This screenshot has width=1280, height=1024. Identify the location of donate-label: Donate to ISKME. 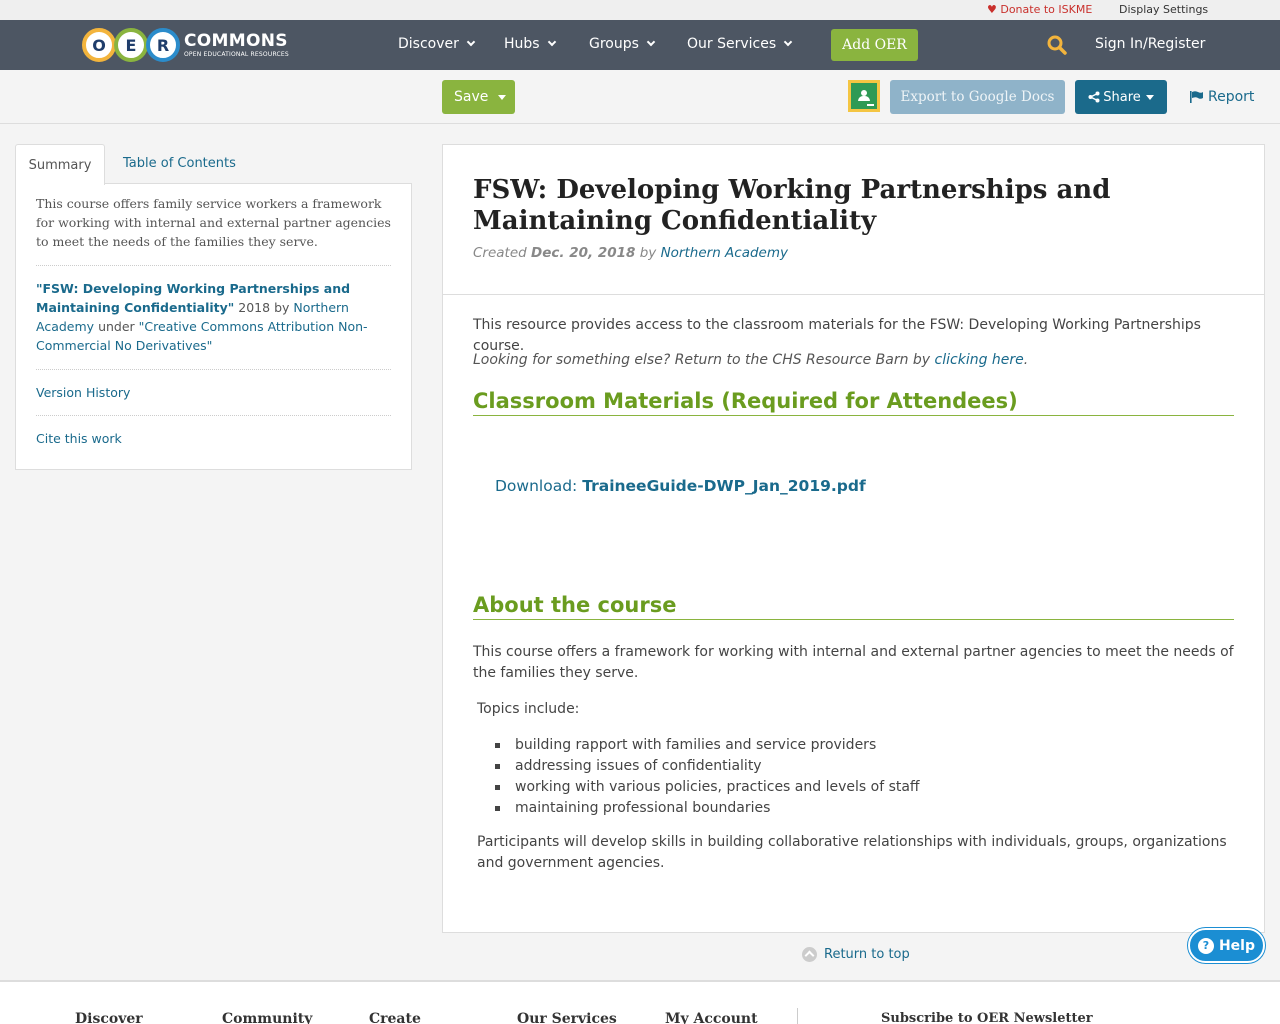
(1046, 9).